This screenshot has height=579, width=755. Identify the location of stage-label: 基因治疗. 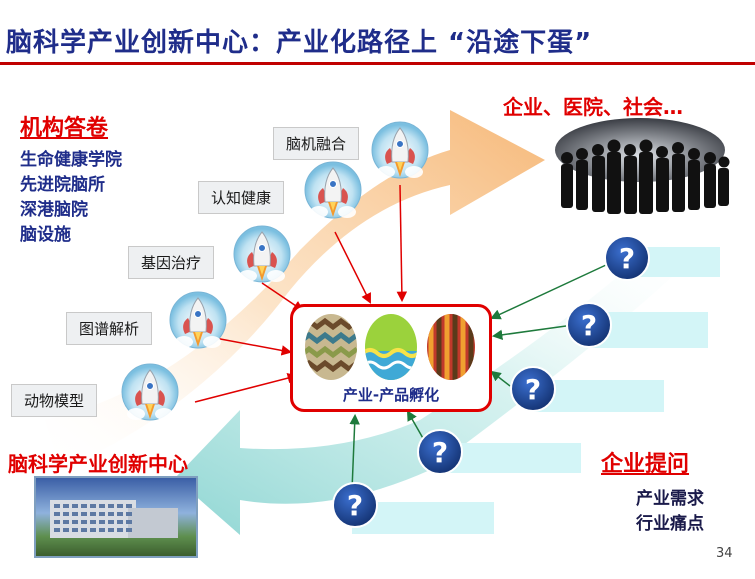
(171, 262).